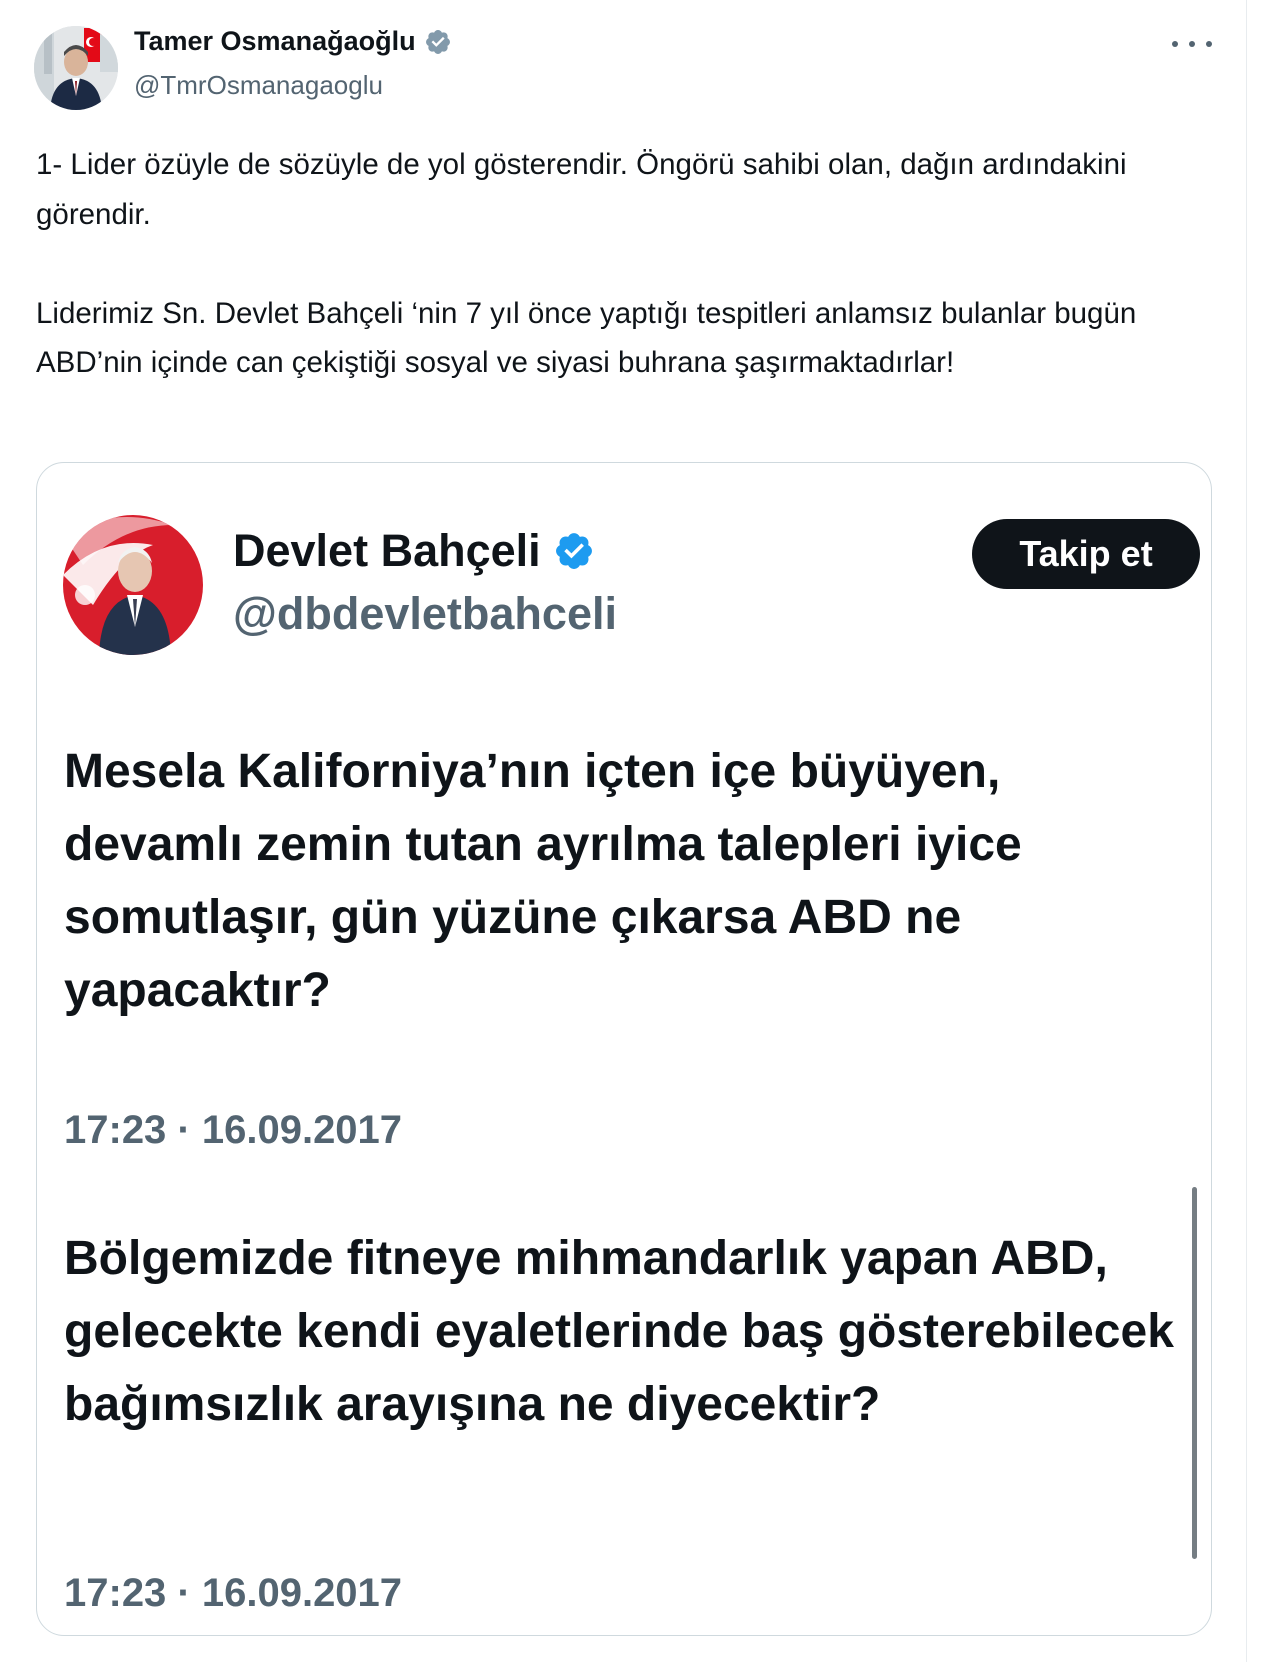 This screenshot has width=1280, height=1662. Describe the element at coordinates (258, 85) in the screenshot. I see `author-handle: @TmrOsmanagaoglu` at that location.